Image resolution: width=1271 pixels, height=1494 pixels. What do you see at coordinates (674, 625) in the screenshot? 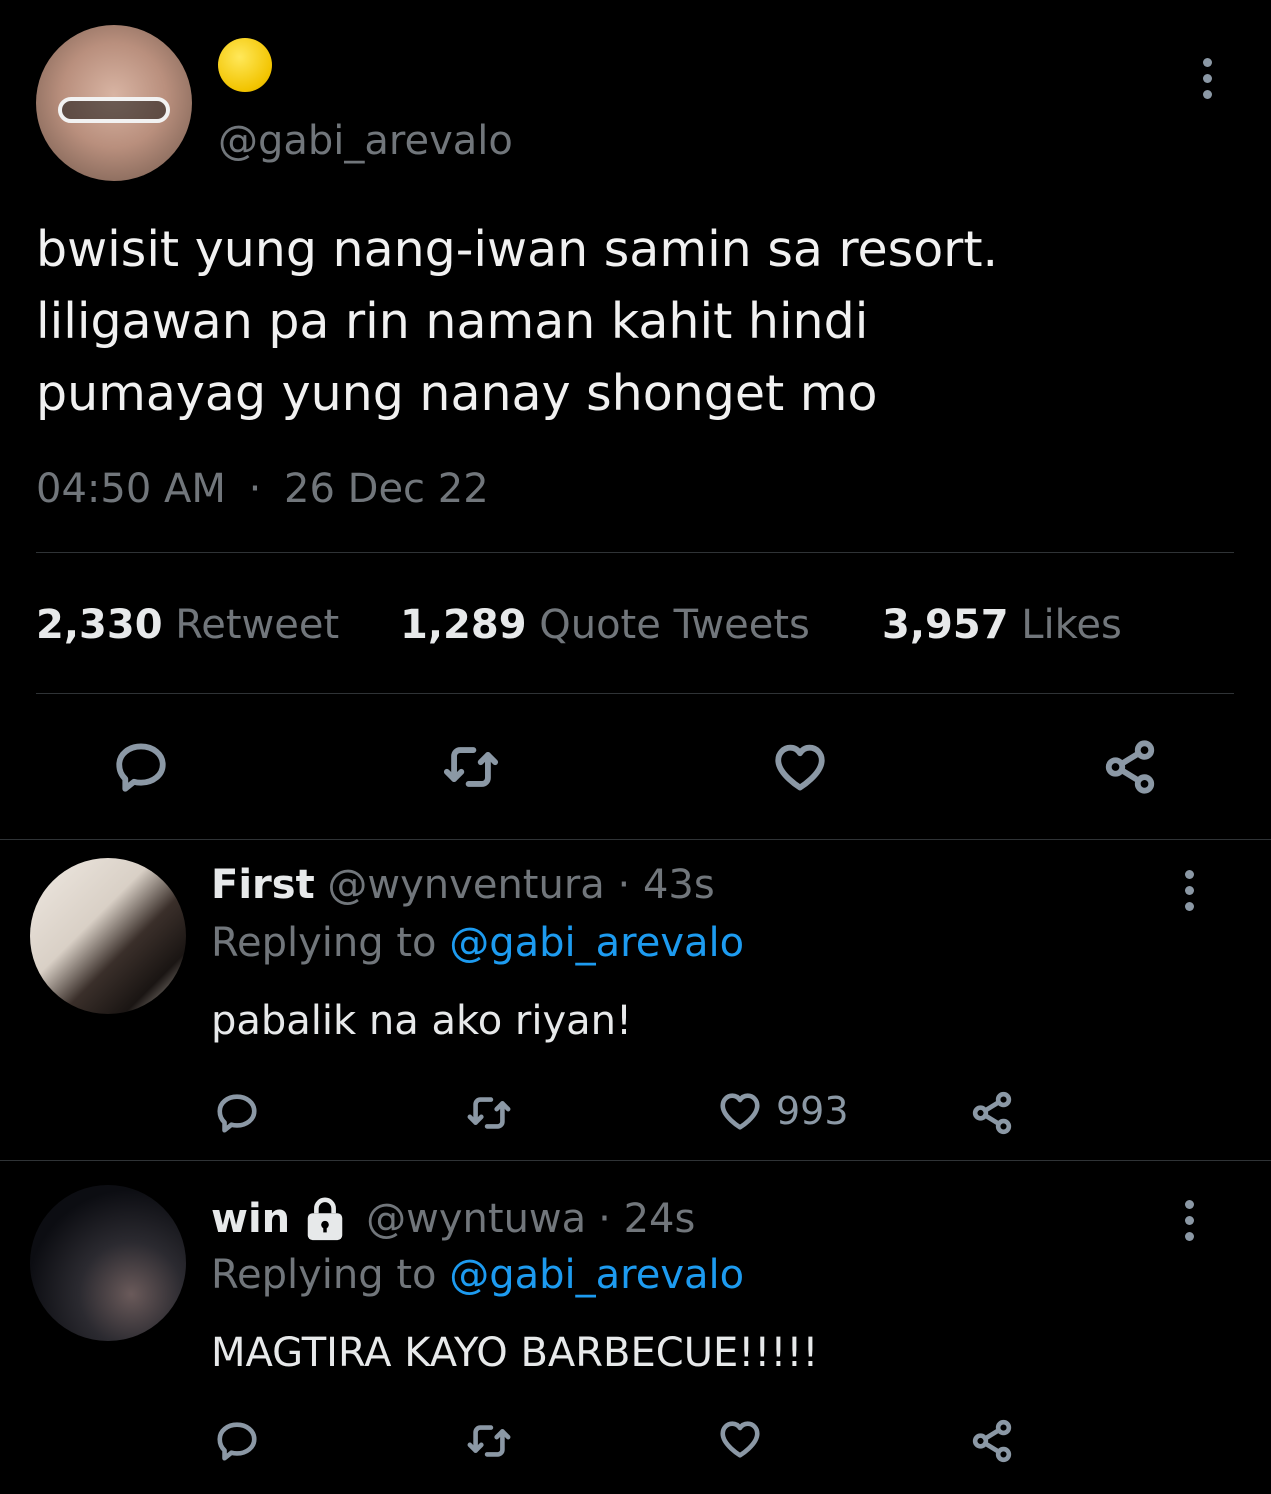
I see `quote-label: Quote Tweets` at bounding box center [674, 625].